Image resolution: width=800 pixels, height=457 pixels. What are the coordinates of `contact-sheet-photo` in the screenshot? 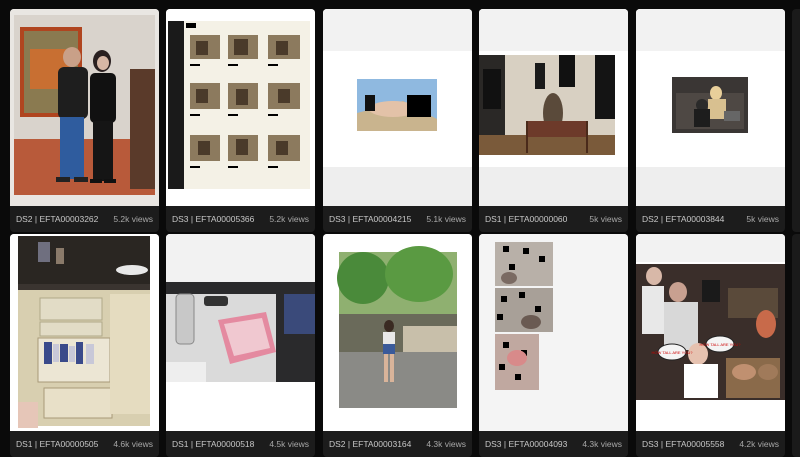 It's located at (240, 107).